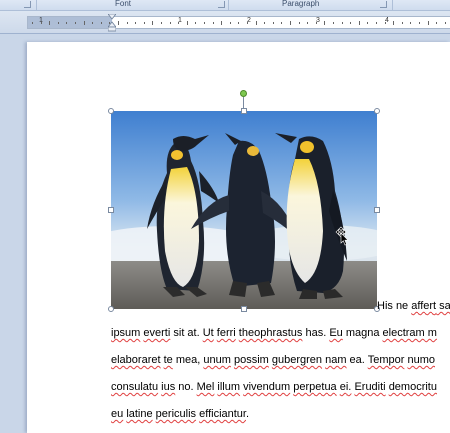 The width and height of the screenshot is (450, 433). What do you see at coordinates (226, 333) in the screenshot?
I see `misspelled-word: ferri` at bounding box center [226, 333].